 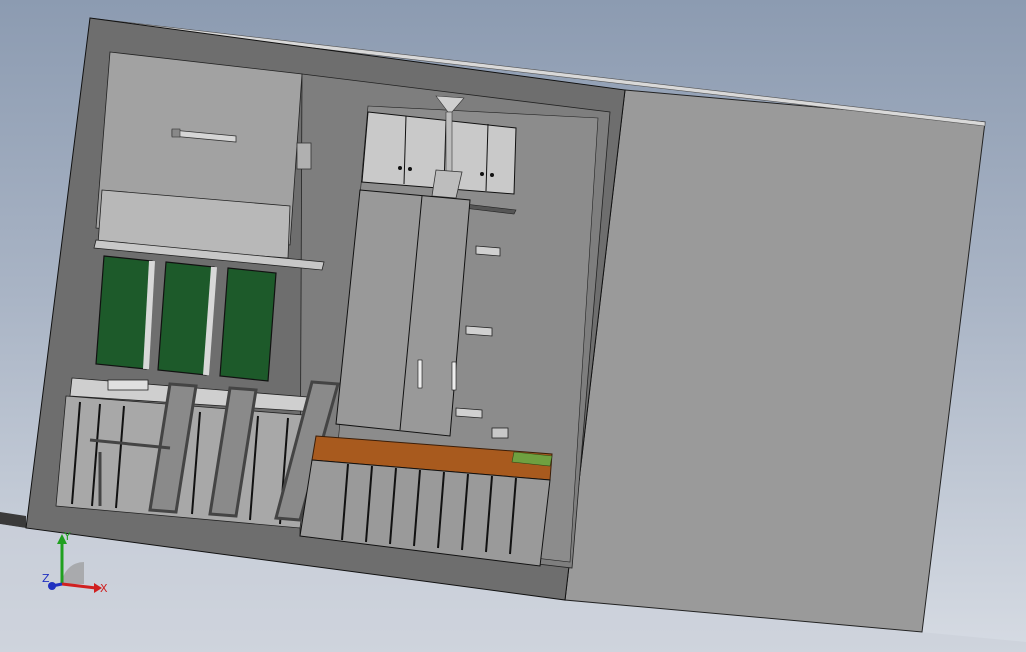 I want to click on x-axis-line, so click(x=79, y=586).